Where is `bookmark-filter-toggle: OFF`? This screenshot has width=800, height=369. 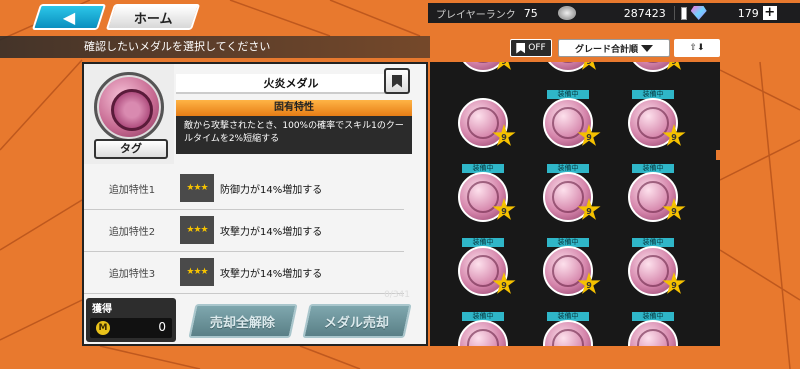
bookmark-filter-toggle: OFF is located at coordinates (531, 48).